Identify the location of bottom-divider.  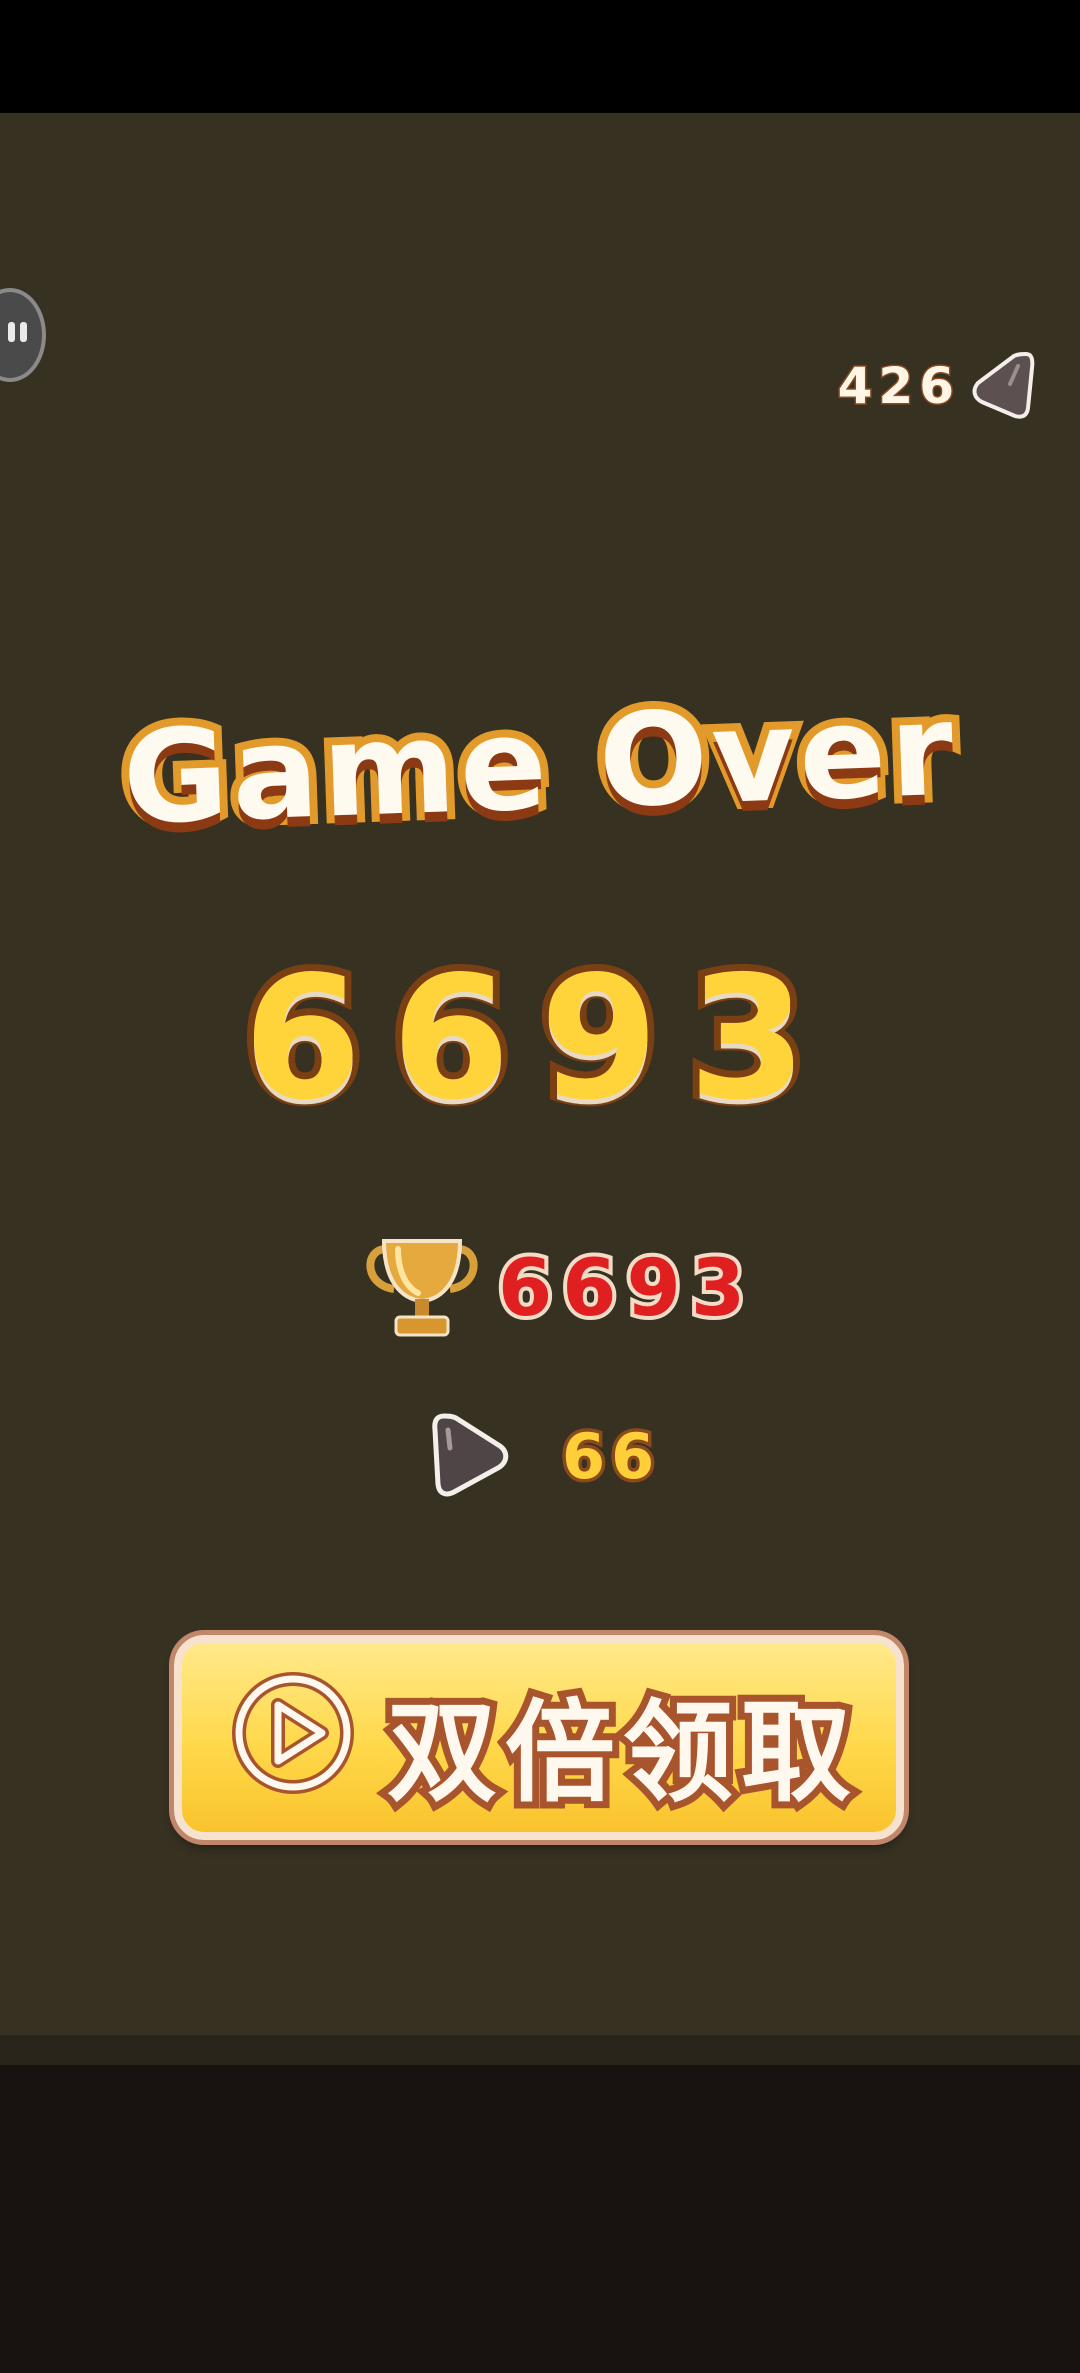
(540, 2050).